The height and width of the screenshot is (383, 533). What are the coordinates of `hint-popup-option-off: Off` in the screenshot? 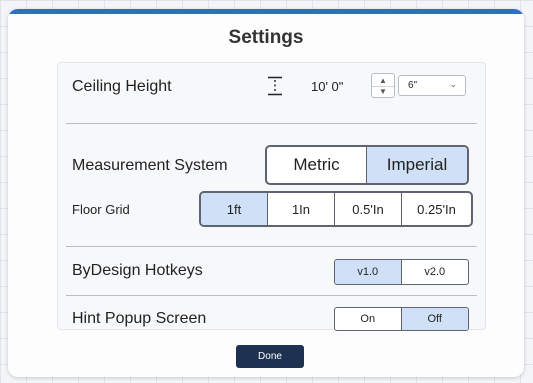 It's located at (434, 319).